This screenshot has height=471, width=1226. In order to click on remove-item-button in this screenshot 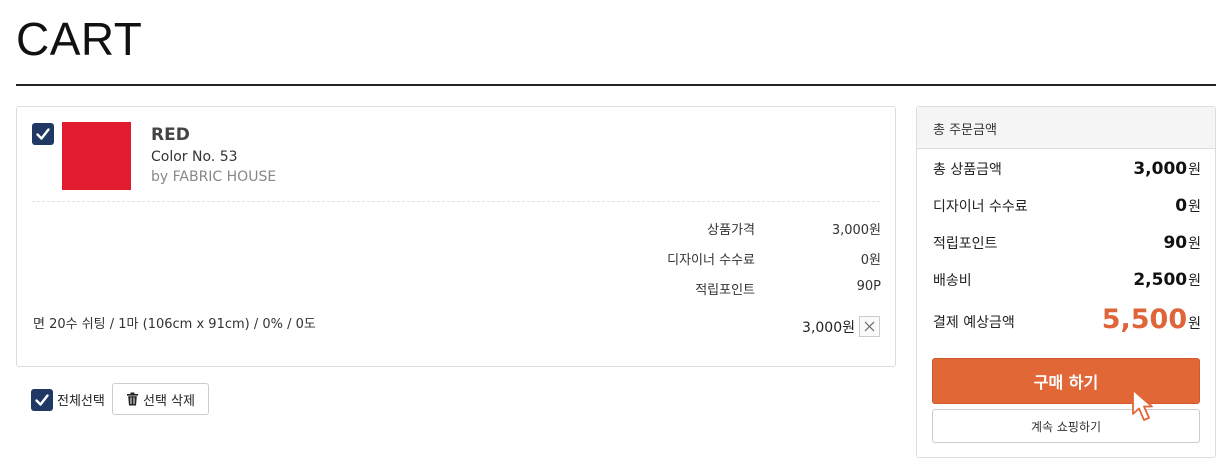, I will do `click(869, 326)`.